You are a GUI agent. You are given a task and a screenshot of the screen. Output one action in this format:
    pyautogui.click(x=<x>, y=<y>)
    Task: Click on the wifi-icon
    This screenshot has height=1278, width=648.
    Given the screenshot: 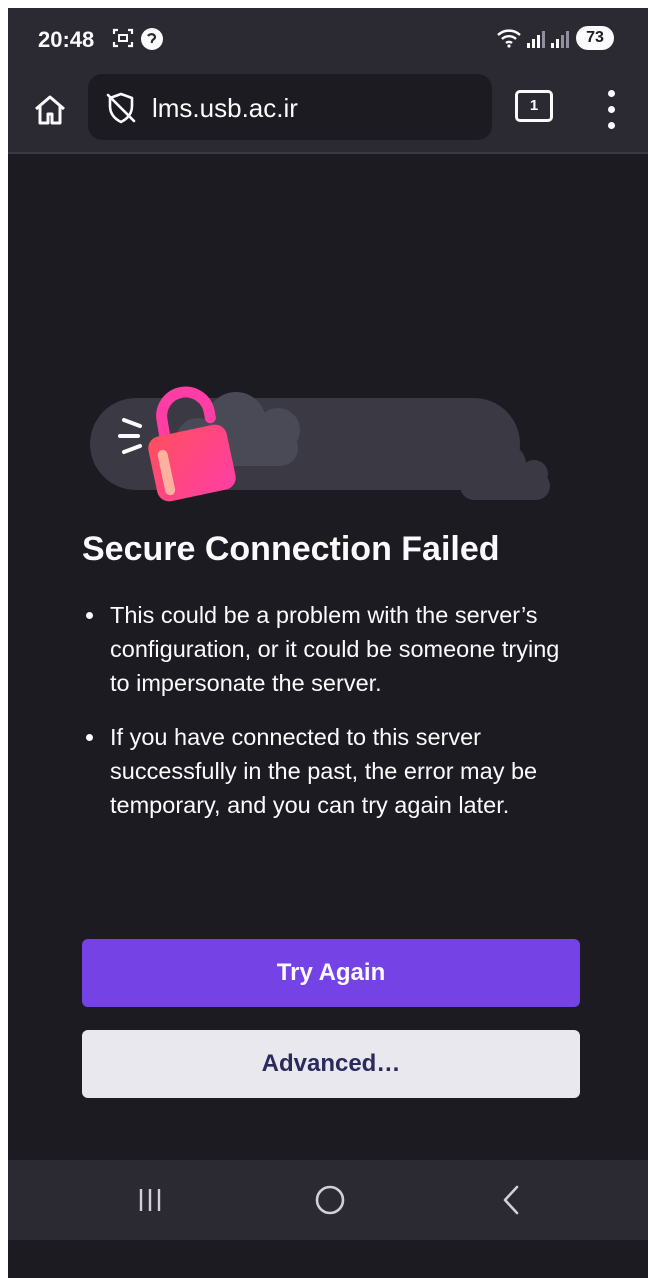 What is the action you would take?
    pyautogui.click(x=509, y=40)
    